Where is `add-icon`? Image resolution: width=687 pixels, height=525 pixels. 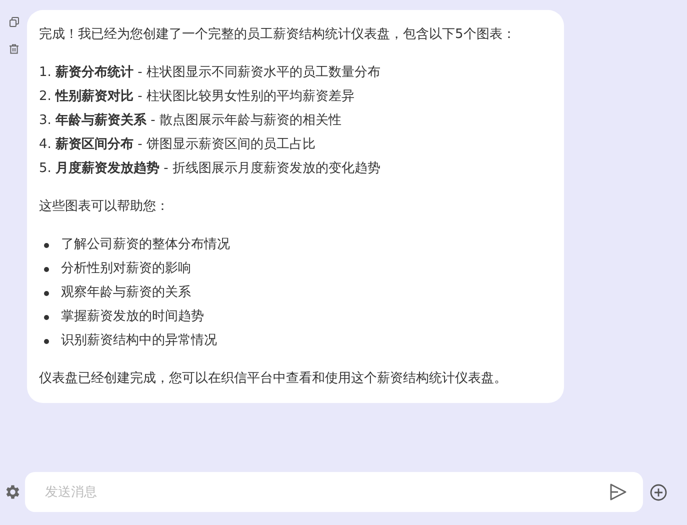 add-icon is located at coordinates (658, 492).